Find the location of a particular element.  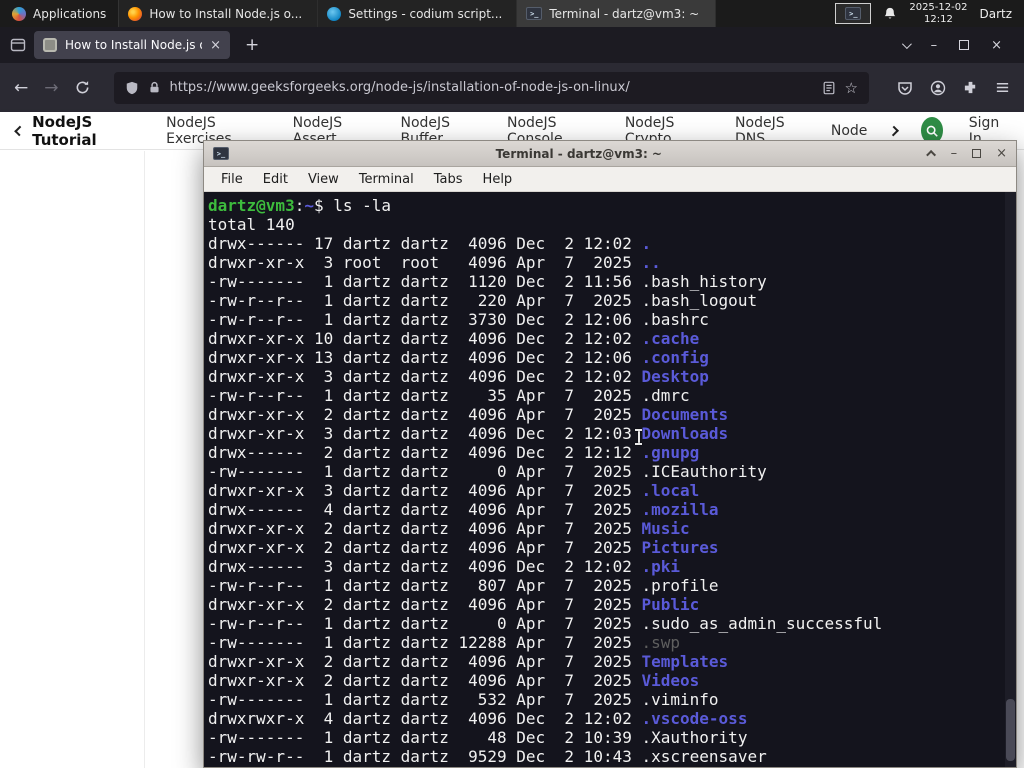

tab-title: How to Install Node.js on is located at coordinates (134, 45).